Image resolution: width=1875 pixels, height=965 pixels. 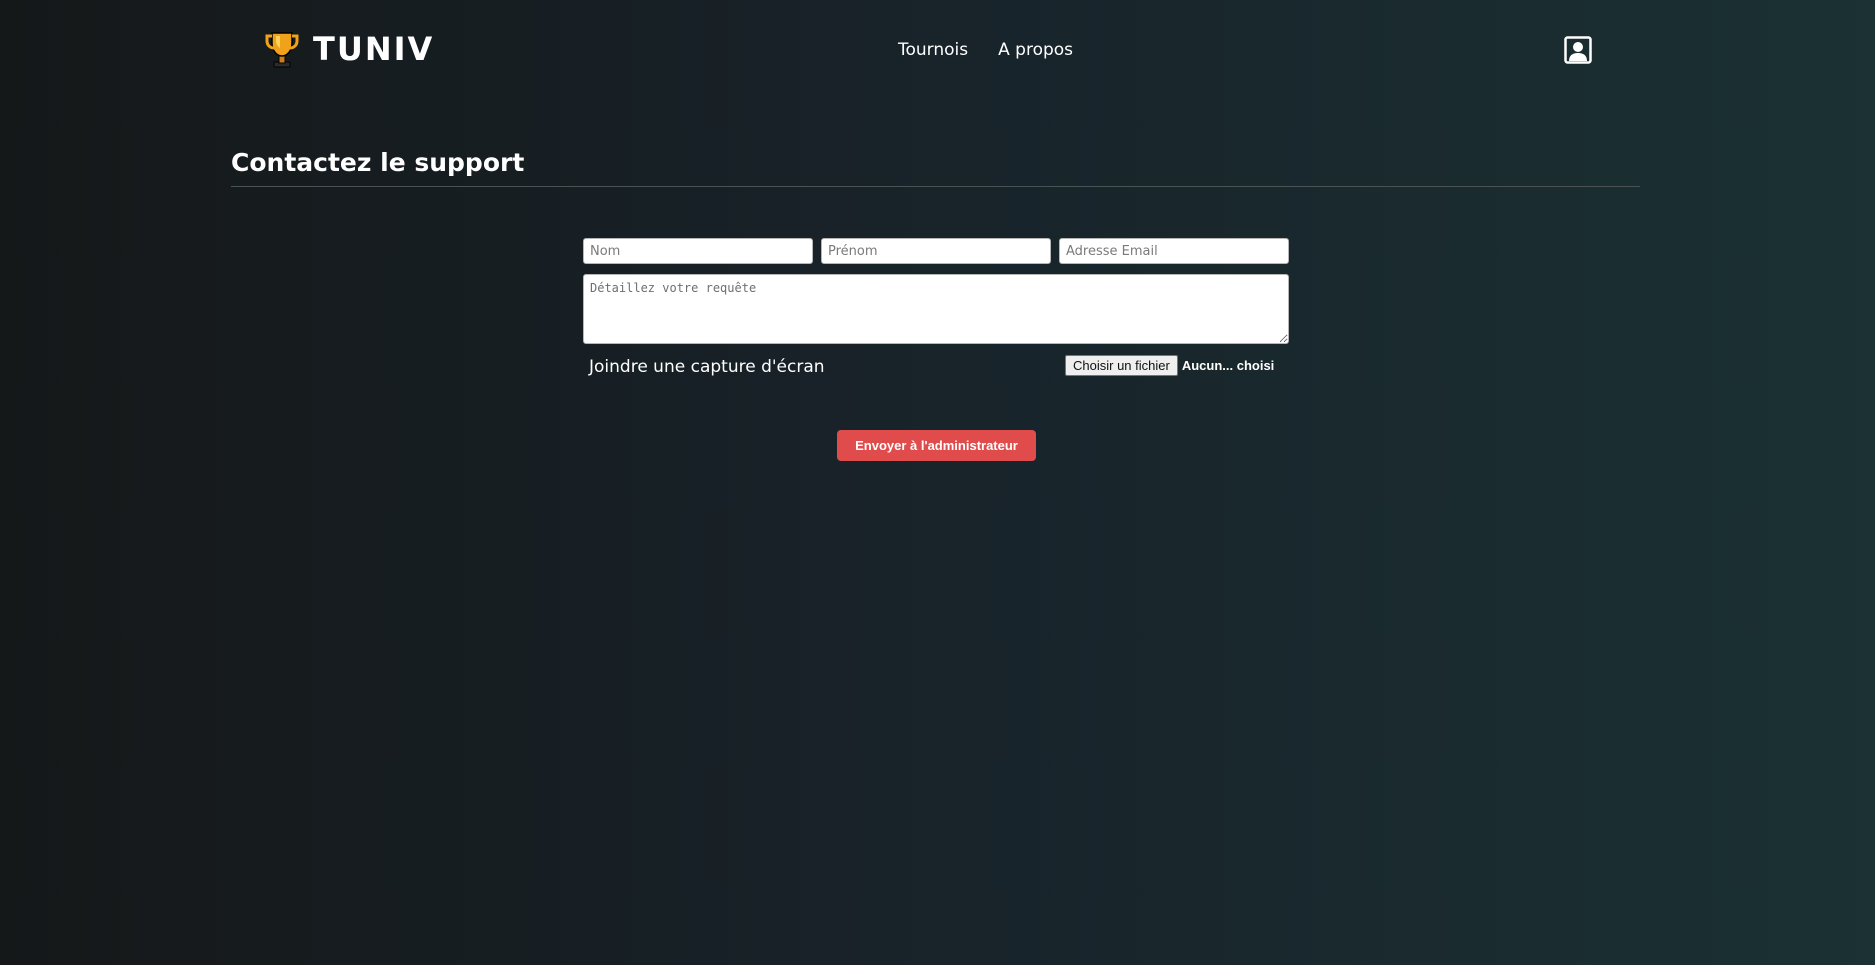 I want to click on site-header: TUNIV Tournois A propos, so click(x=937, y=50).